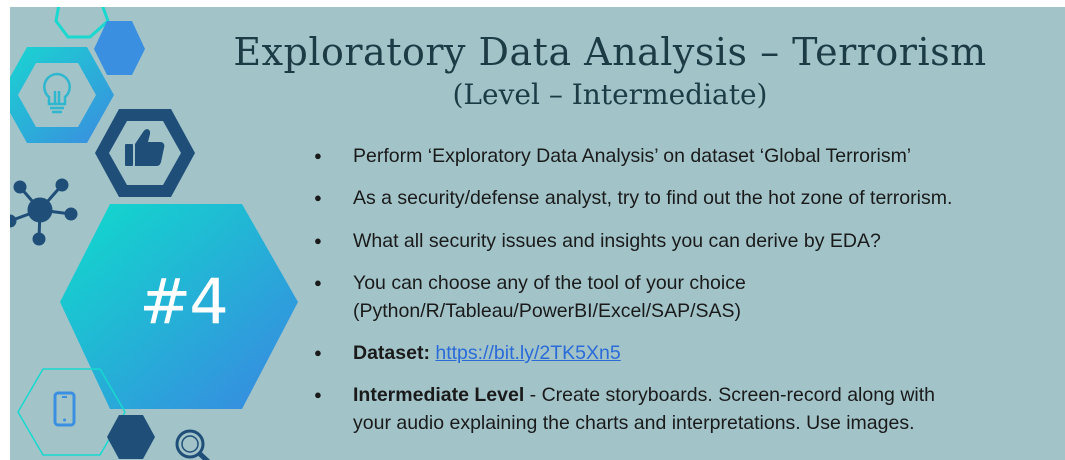  What do you see at coordinates (193, 444) in the screenshot?
I see `magnifier-icon` at bounding box center [193, 444].